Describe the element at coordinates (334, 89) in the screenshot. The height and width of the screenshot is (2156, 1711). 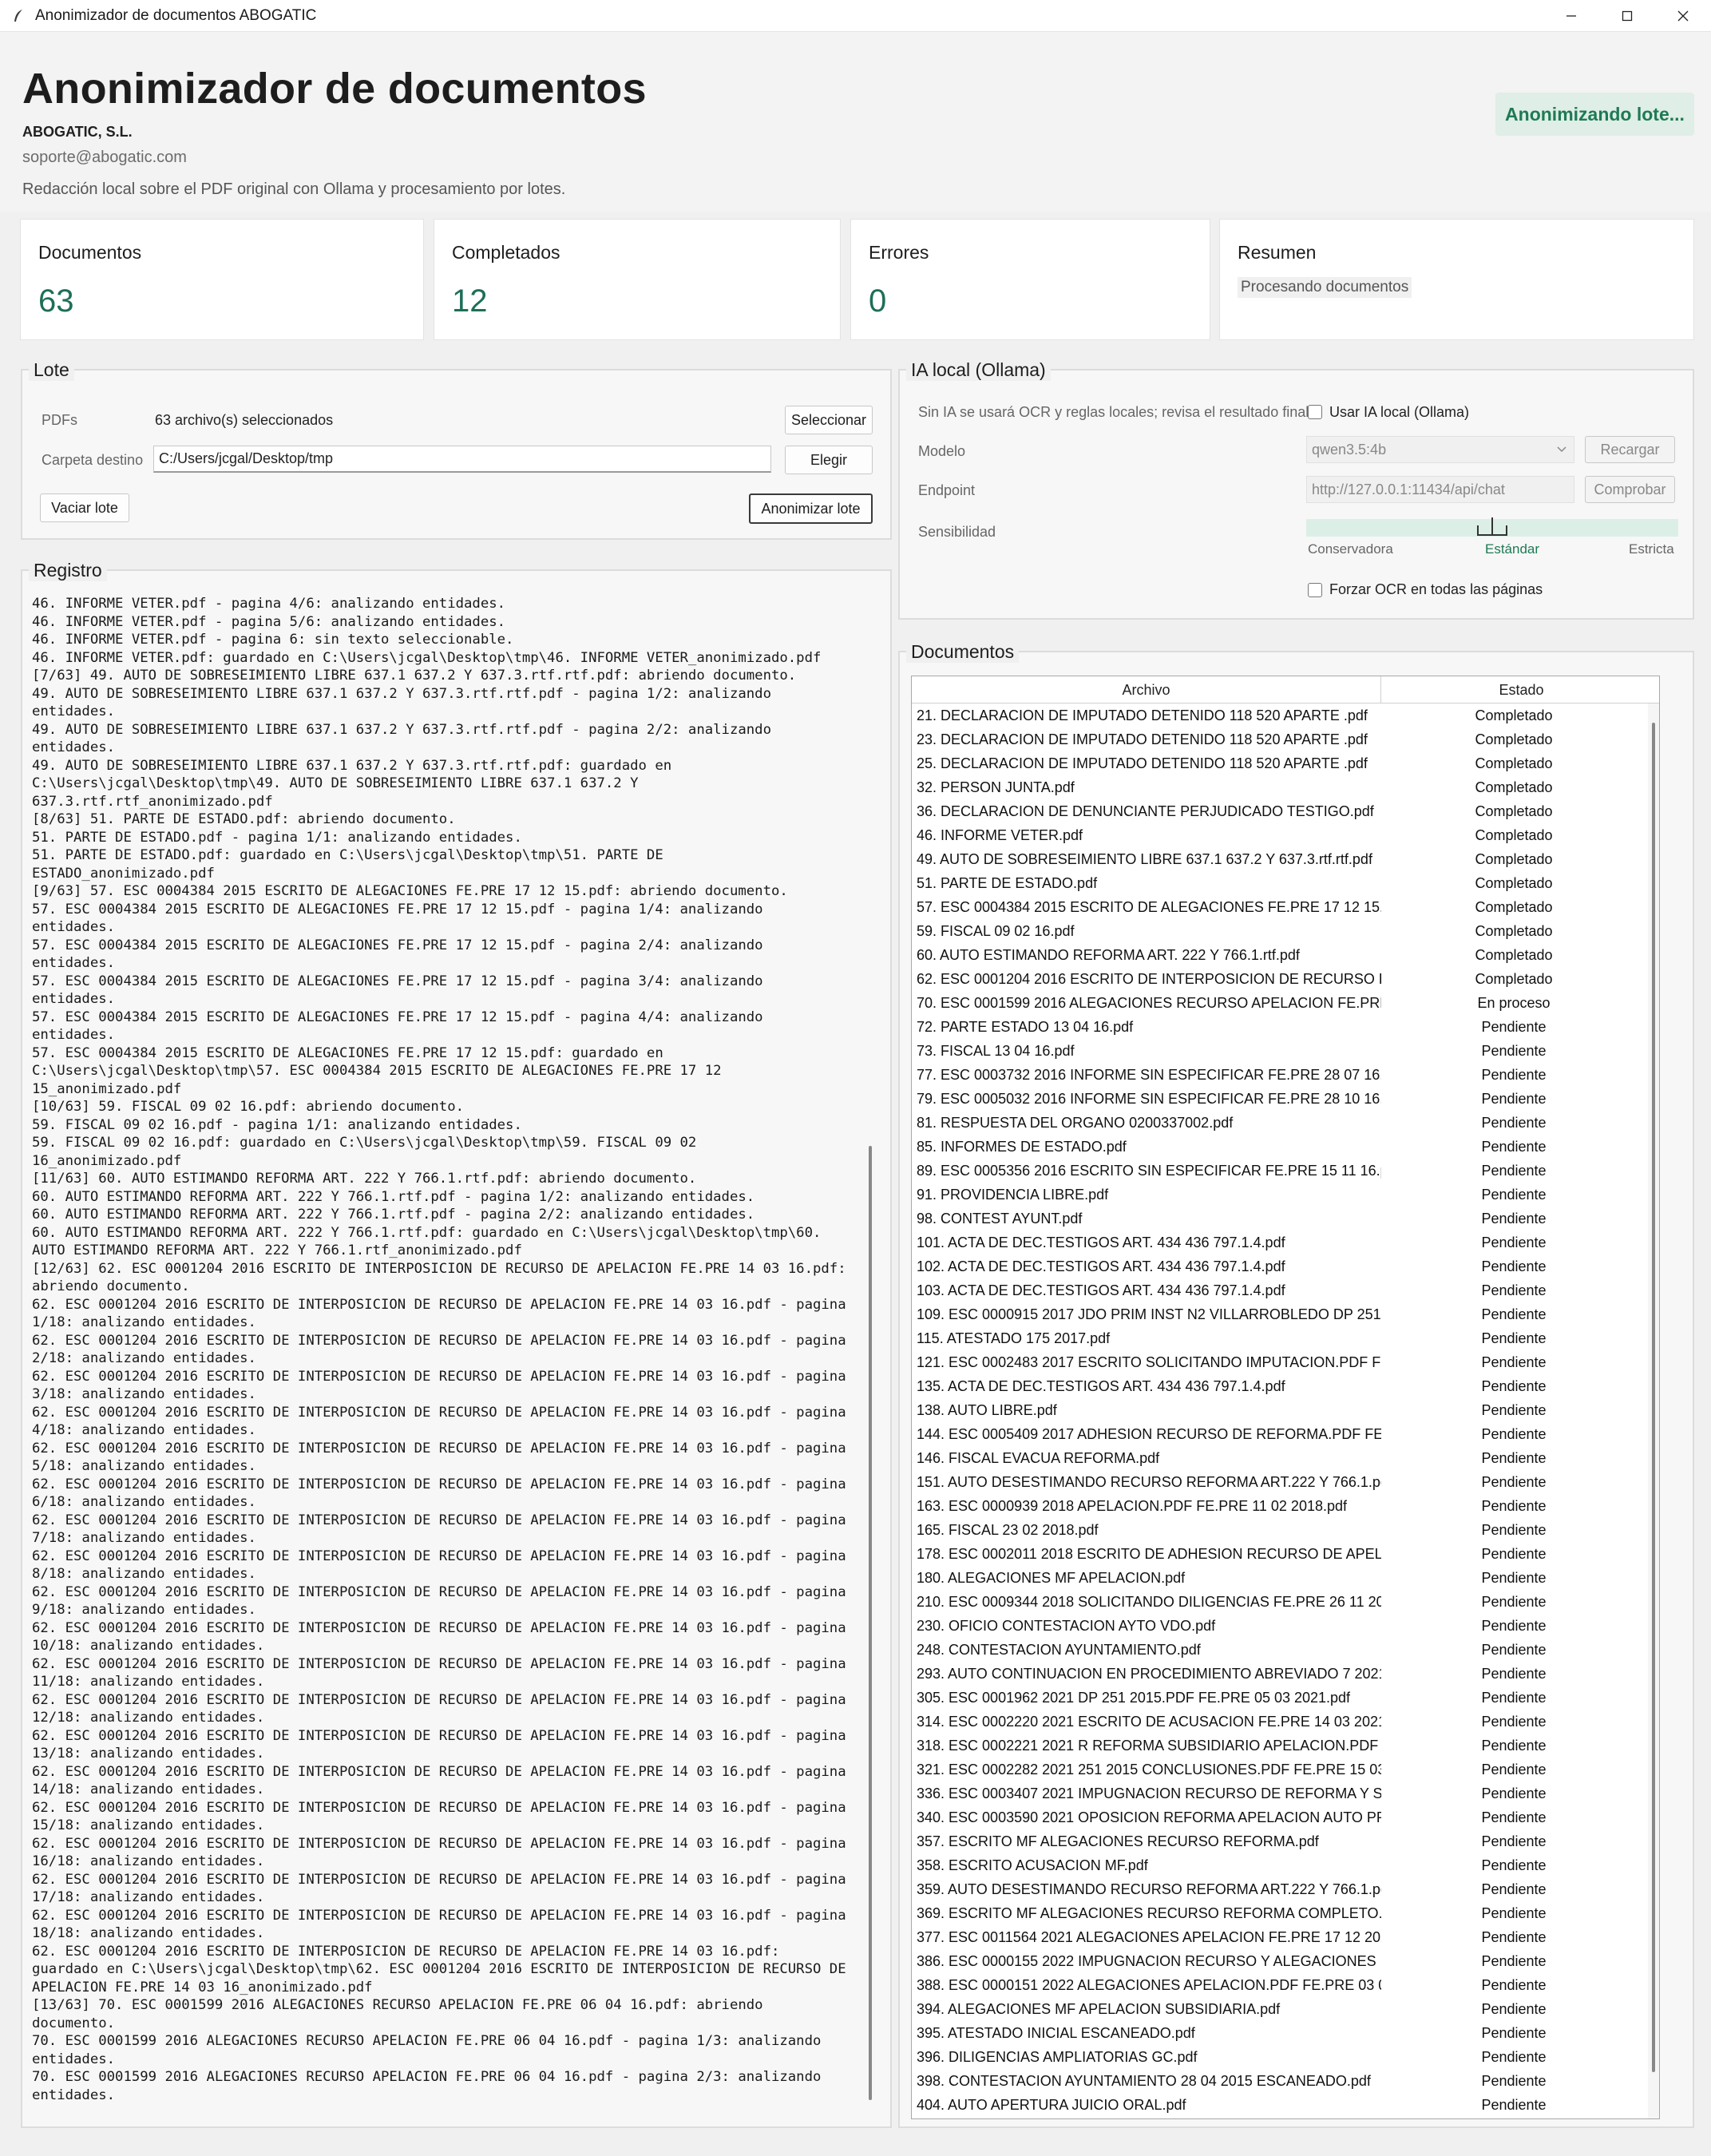
I see `page-title: Anonimizador de documentos` at that location.